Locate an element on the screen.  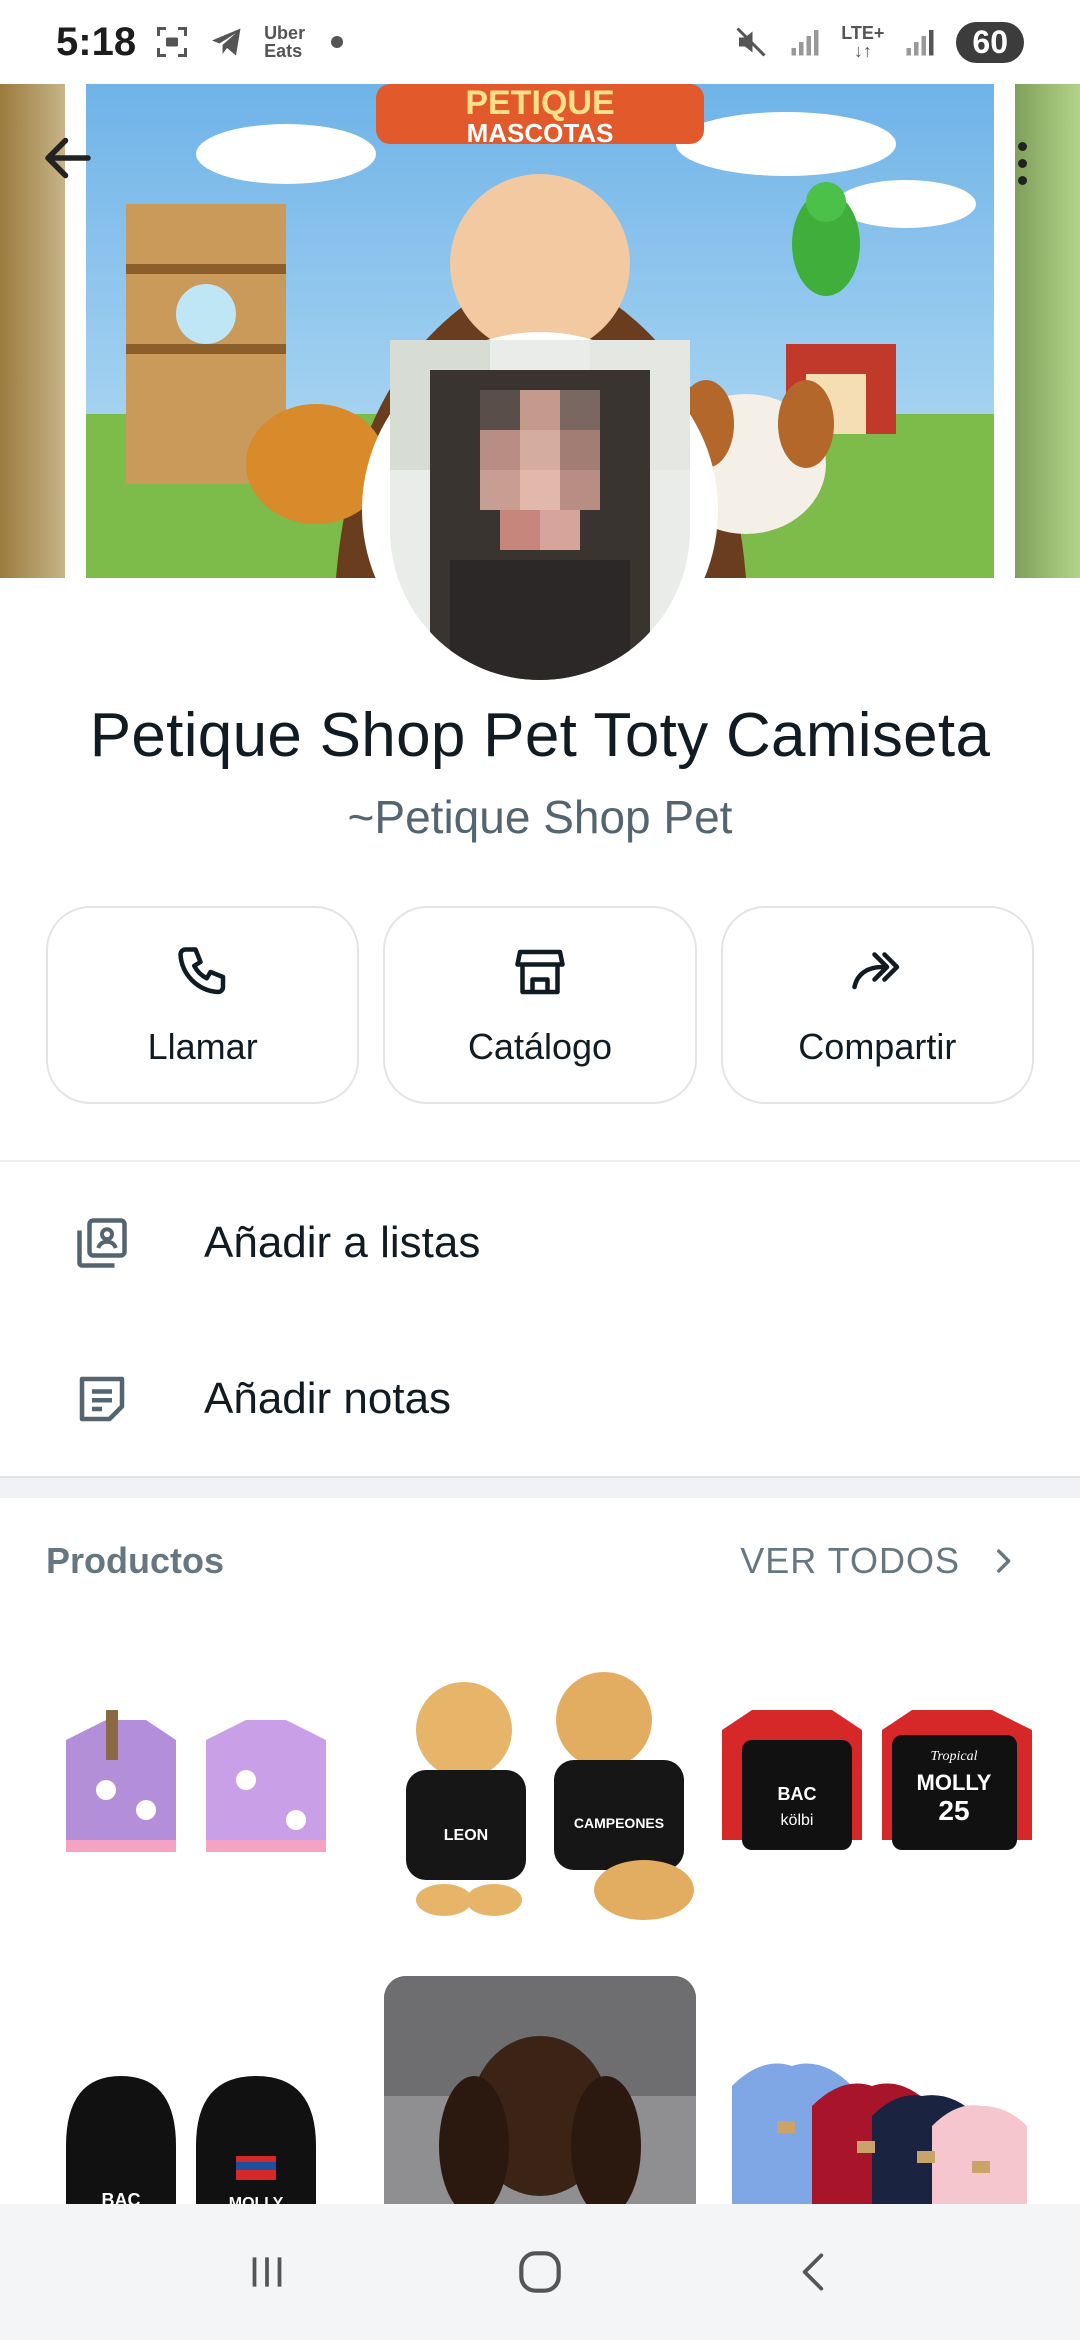
product-image: LEON CAMPEONES is located at coordinates (540, 1795).